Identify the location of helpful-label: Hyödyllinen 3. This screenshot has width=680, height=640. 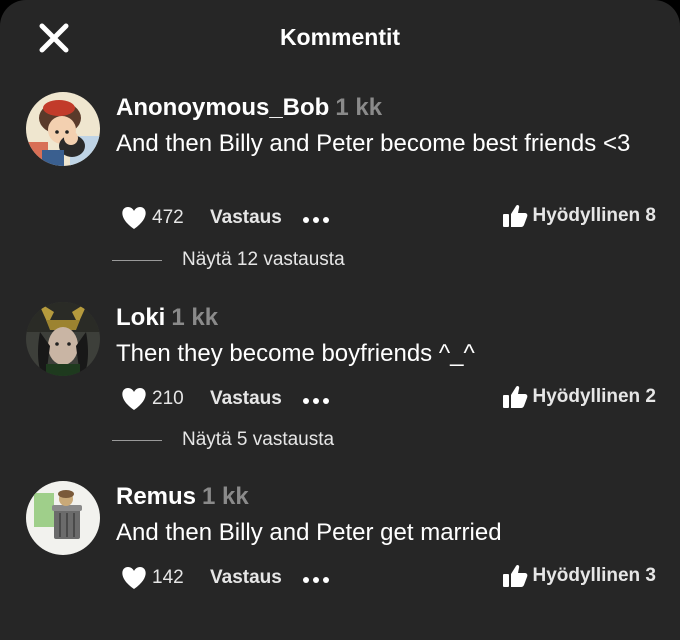
(594, 575).